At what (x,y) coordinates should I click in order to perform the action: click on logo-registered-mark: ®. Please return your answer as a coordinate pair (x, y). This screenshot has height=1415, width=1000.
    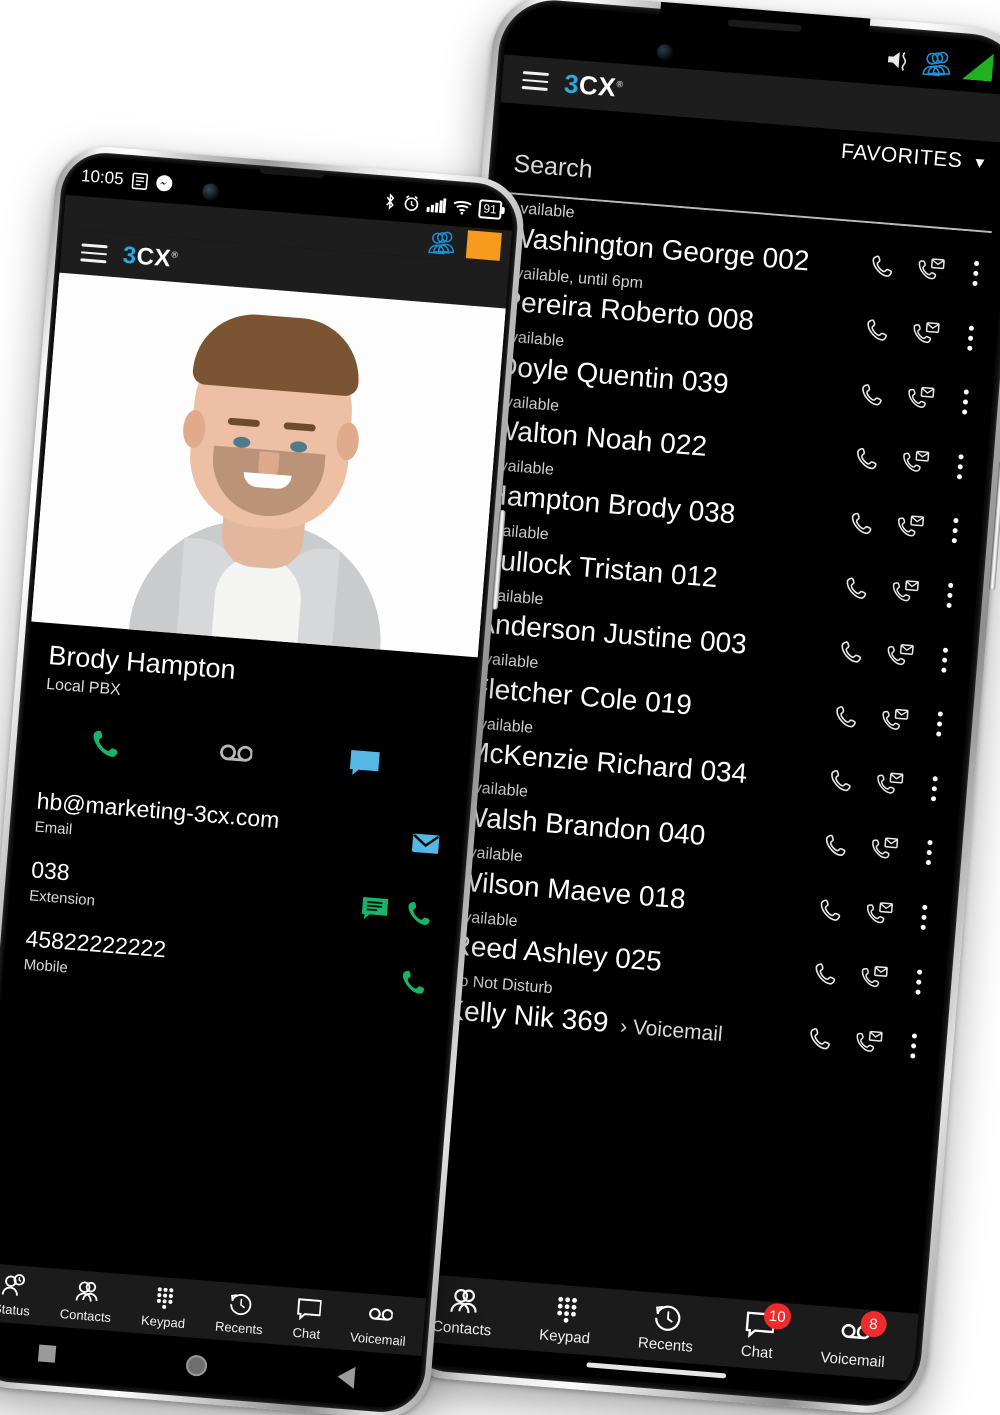
    Looking at the image, I should click on (620, 84).